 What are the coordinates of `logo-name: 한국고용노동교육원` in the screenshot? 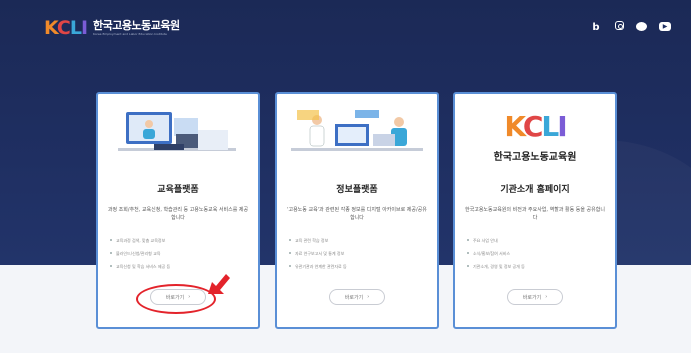 It's located at (136, 25).